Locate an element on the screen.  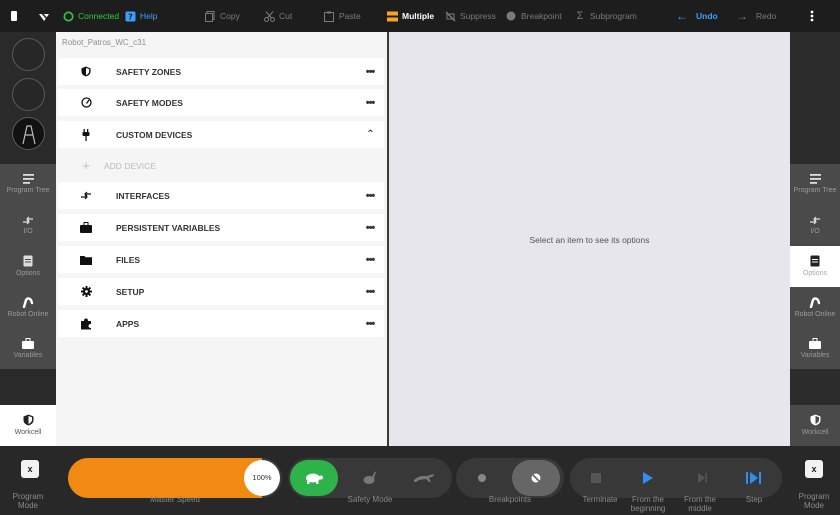
undo-button: ← Undo is located at coordinates (697, 16).